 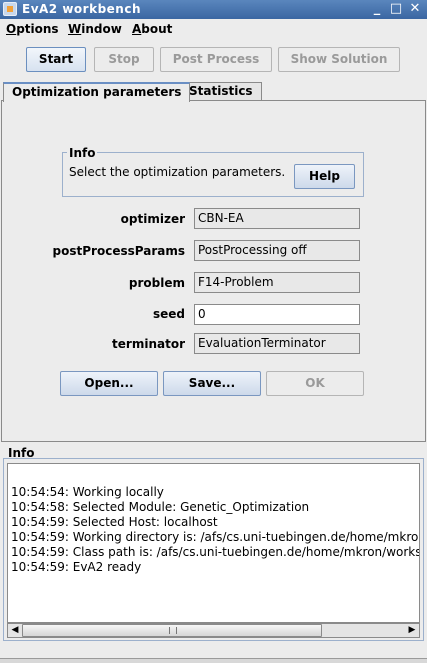 I want to click on tab-statistics: Statistics, so click(x=221, y=91).